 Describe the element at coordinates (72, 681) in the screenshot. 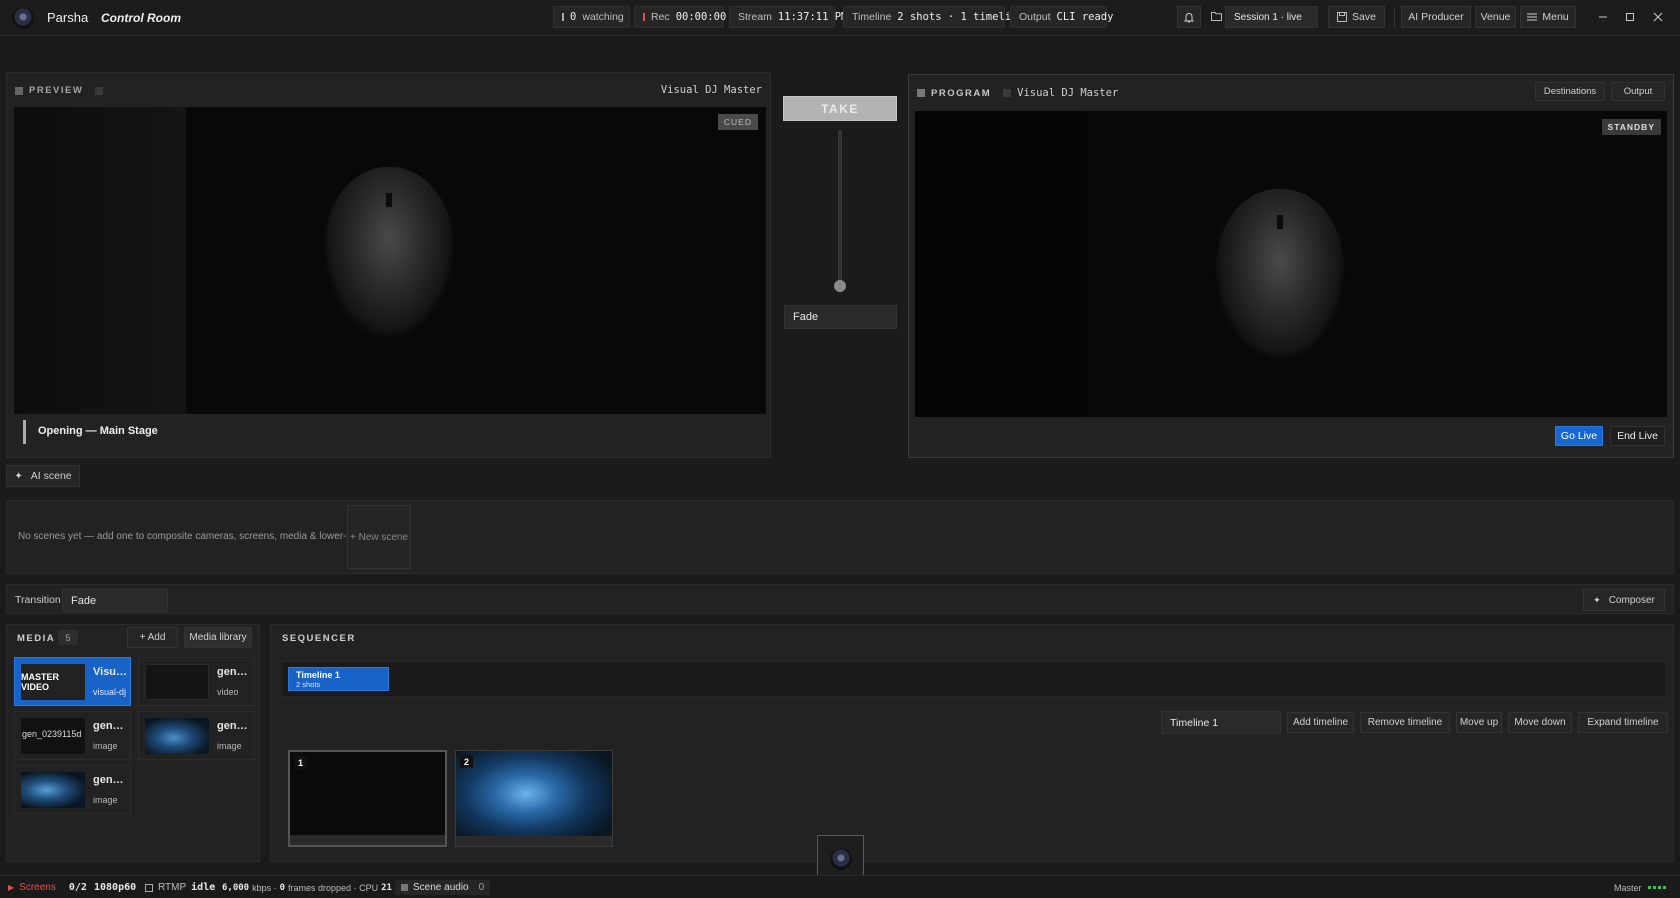

I see `media-item: MASTER VIDEO Visu… visual-dj` at that location.